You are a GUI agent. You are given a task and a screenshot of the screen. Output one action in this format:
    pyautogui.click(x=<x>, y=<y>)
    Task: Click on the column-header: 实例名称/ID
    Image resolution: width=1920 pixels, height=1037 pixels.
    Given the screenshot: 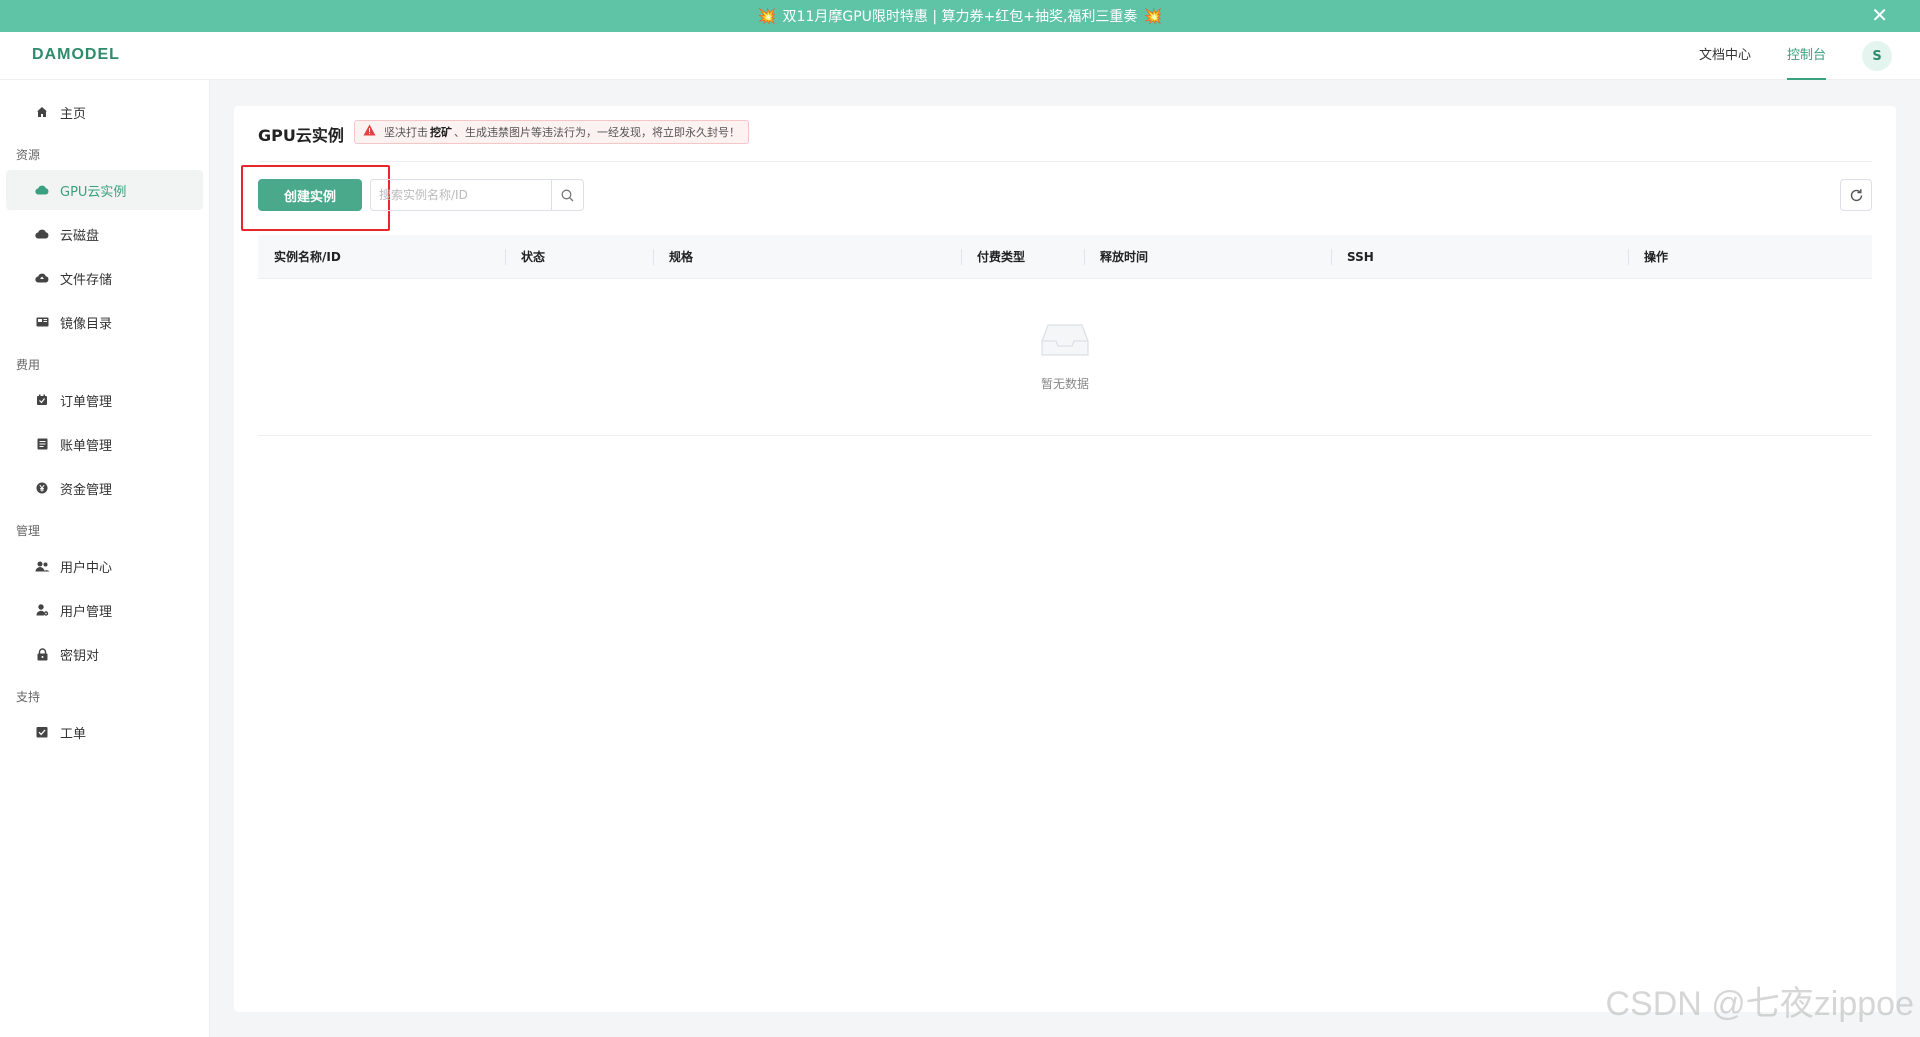 What is the action you would take?
    pyautogui.click(x=381, y=257)
    